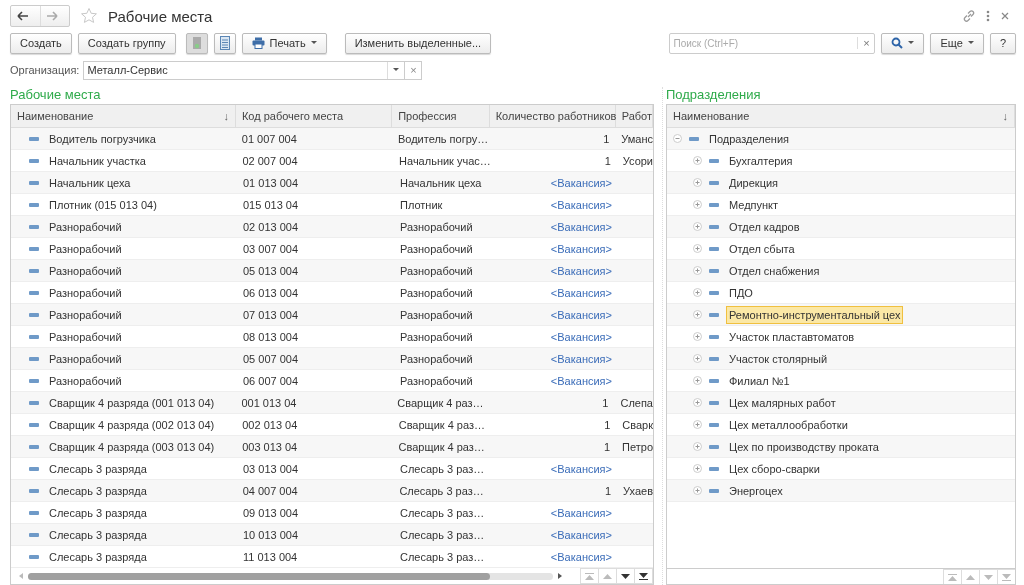 The height and width of the screenshot is (585, 1024). What do you see at coordinates (271, 381) in the screenshot?
I see `table-cell-text: 06 007 004` at bounding box center [271, 381].